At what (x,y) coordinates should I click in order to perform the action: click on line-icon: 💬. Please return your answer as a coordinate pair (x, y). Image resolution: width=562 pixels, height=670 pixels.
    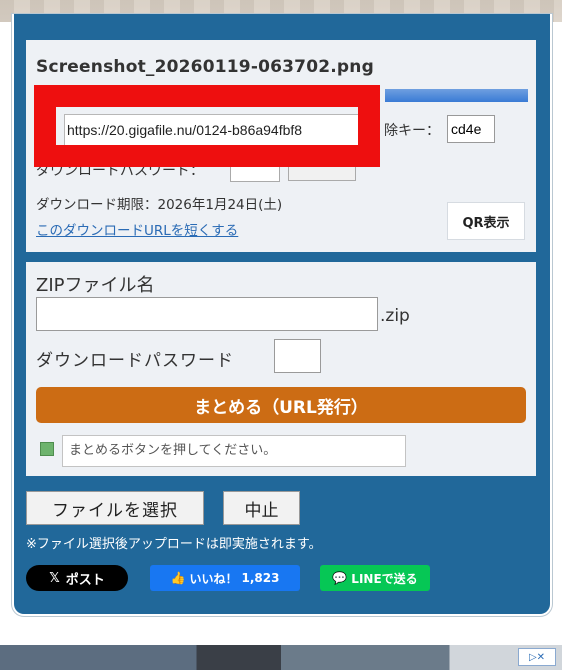
    Looking at the image, I should click on (340, 578).